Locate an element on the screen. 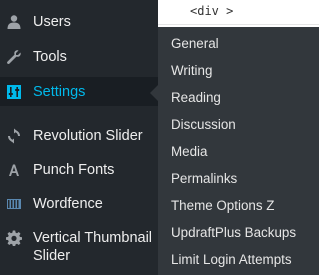 This screenshot has height=275, width=320. submenu-item-general: General is located at coordinates (195, 44).